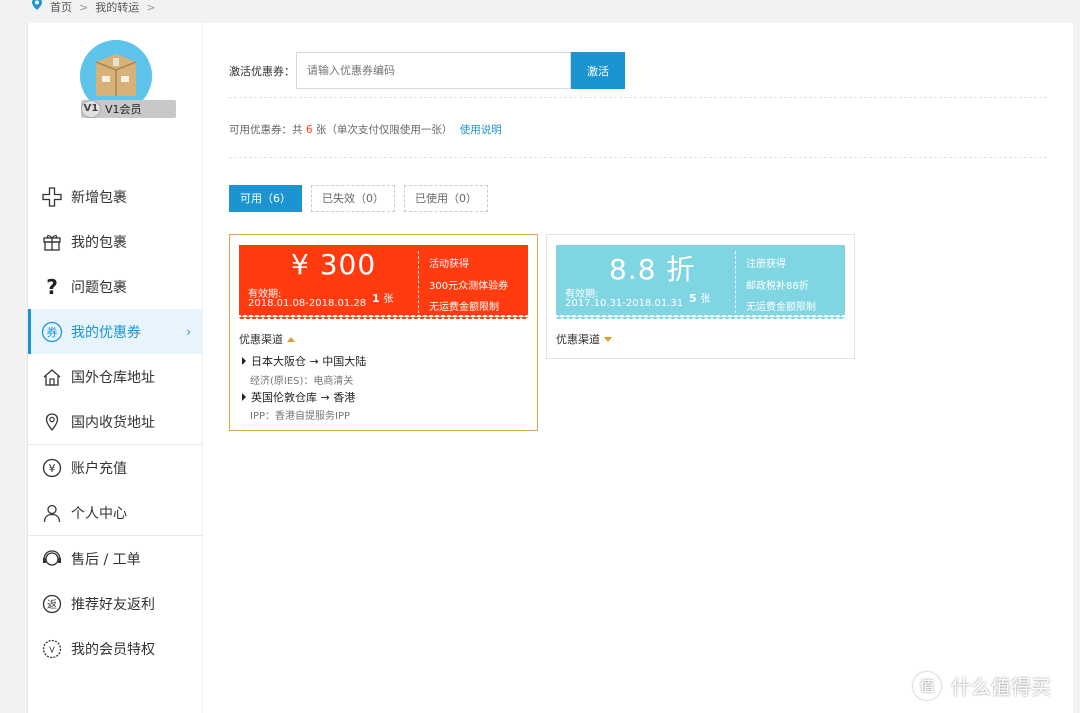 Image resolution: width=1080 pixels, height=713 pixels. I want to click on available-suffix: 张（单次支付仅限使用一张）, so click(384, 130).